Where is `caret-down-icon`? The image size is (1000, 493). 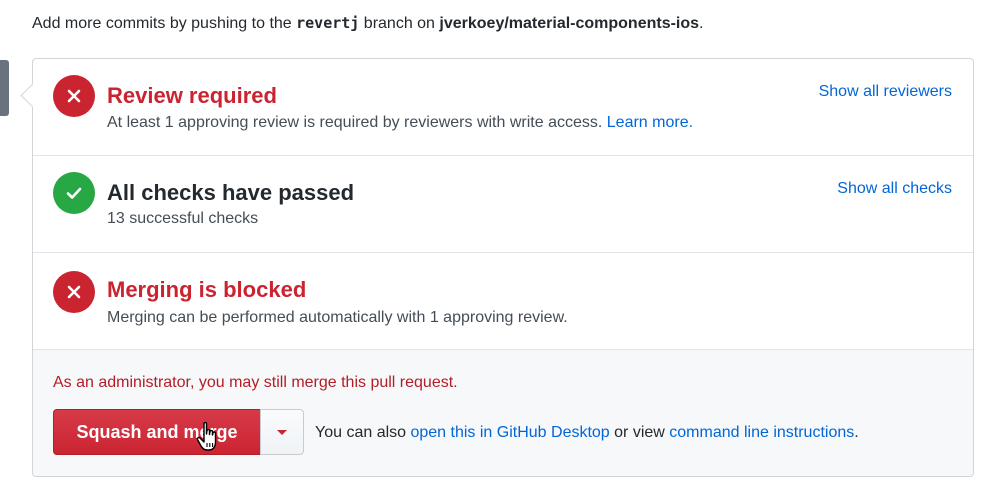 caret-down-icon is located at coordinates (282, 432).